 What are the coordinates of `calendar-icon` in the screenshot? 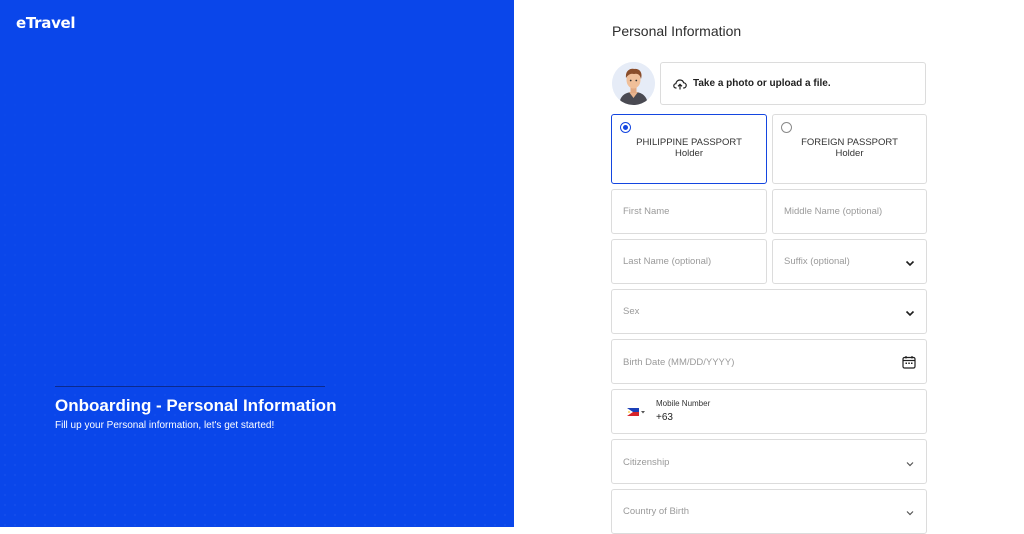 It's located at (909, 362).